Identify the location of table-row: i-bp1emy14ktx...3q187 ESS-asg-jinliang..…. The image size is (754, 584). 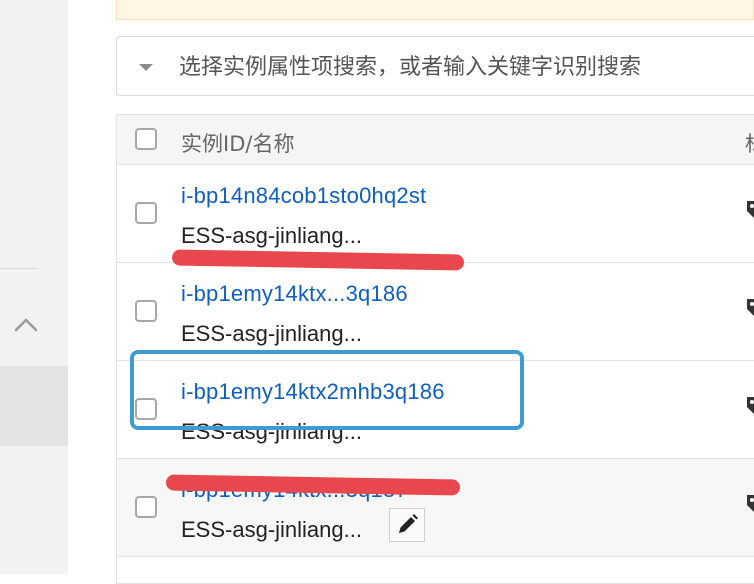
(435, 508).